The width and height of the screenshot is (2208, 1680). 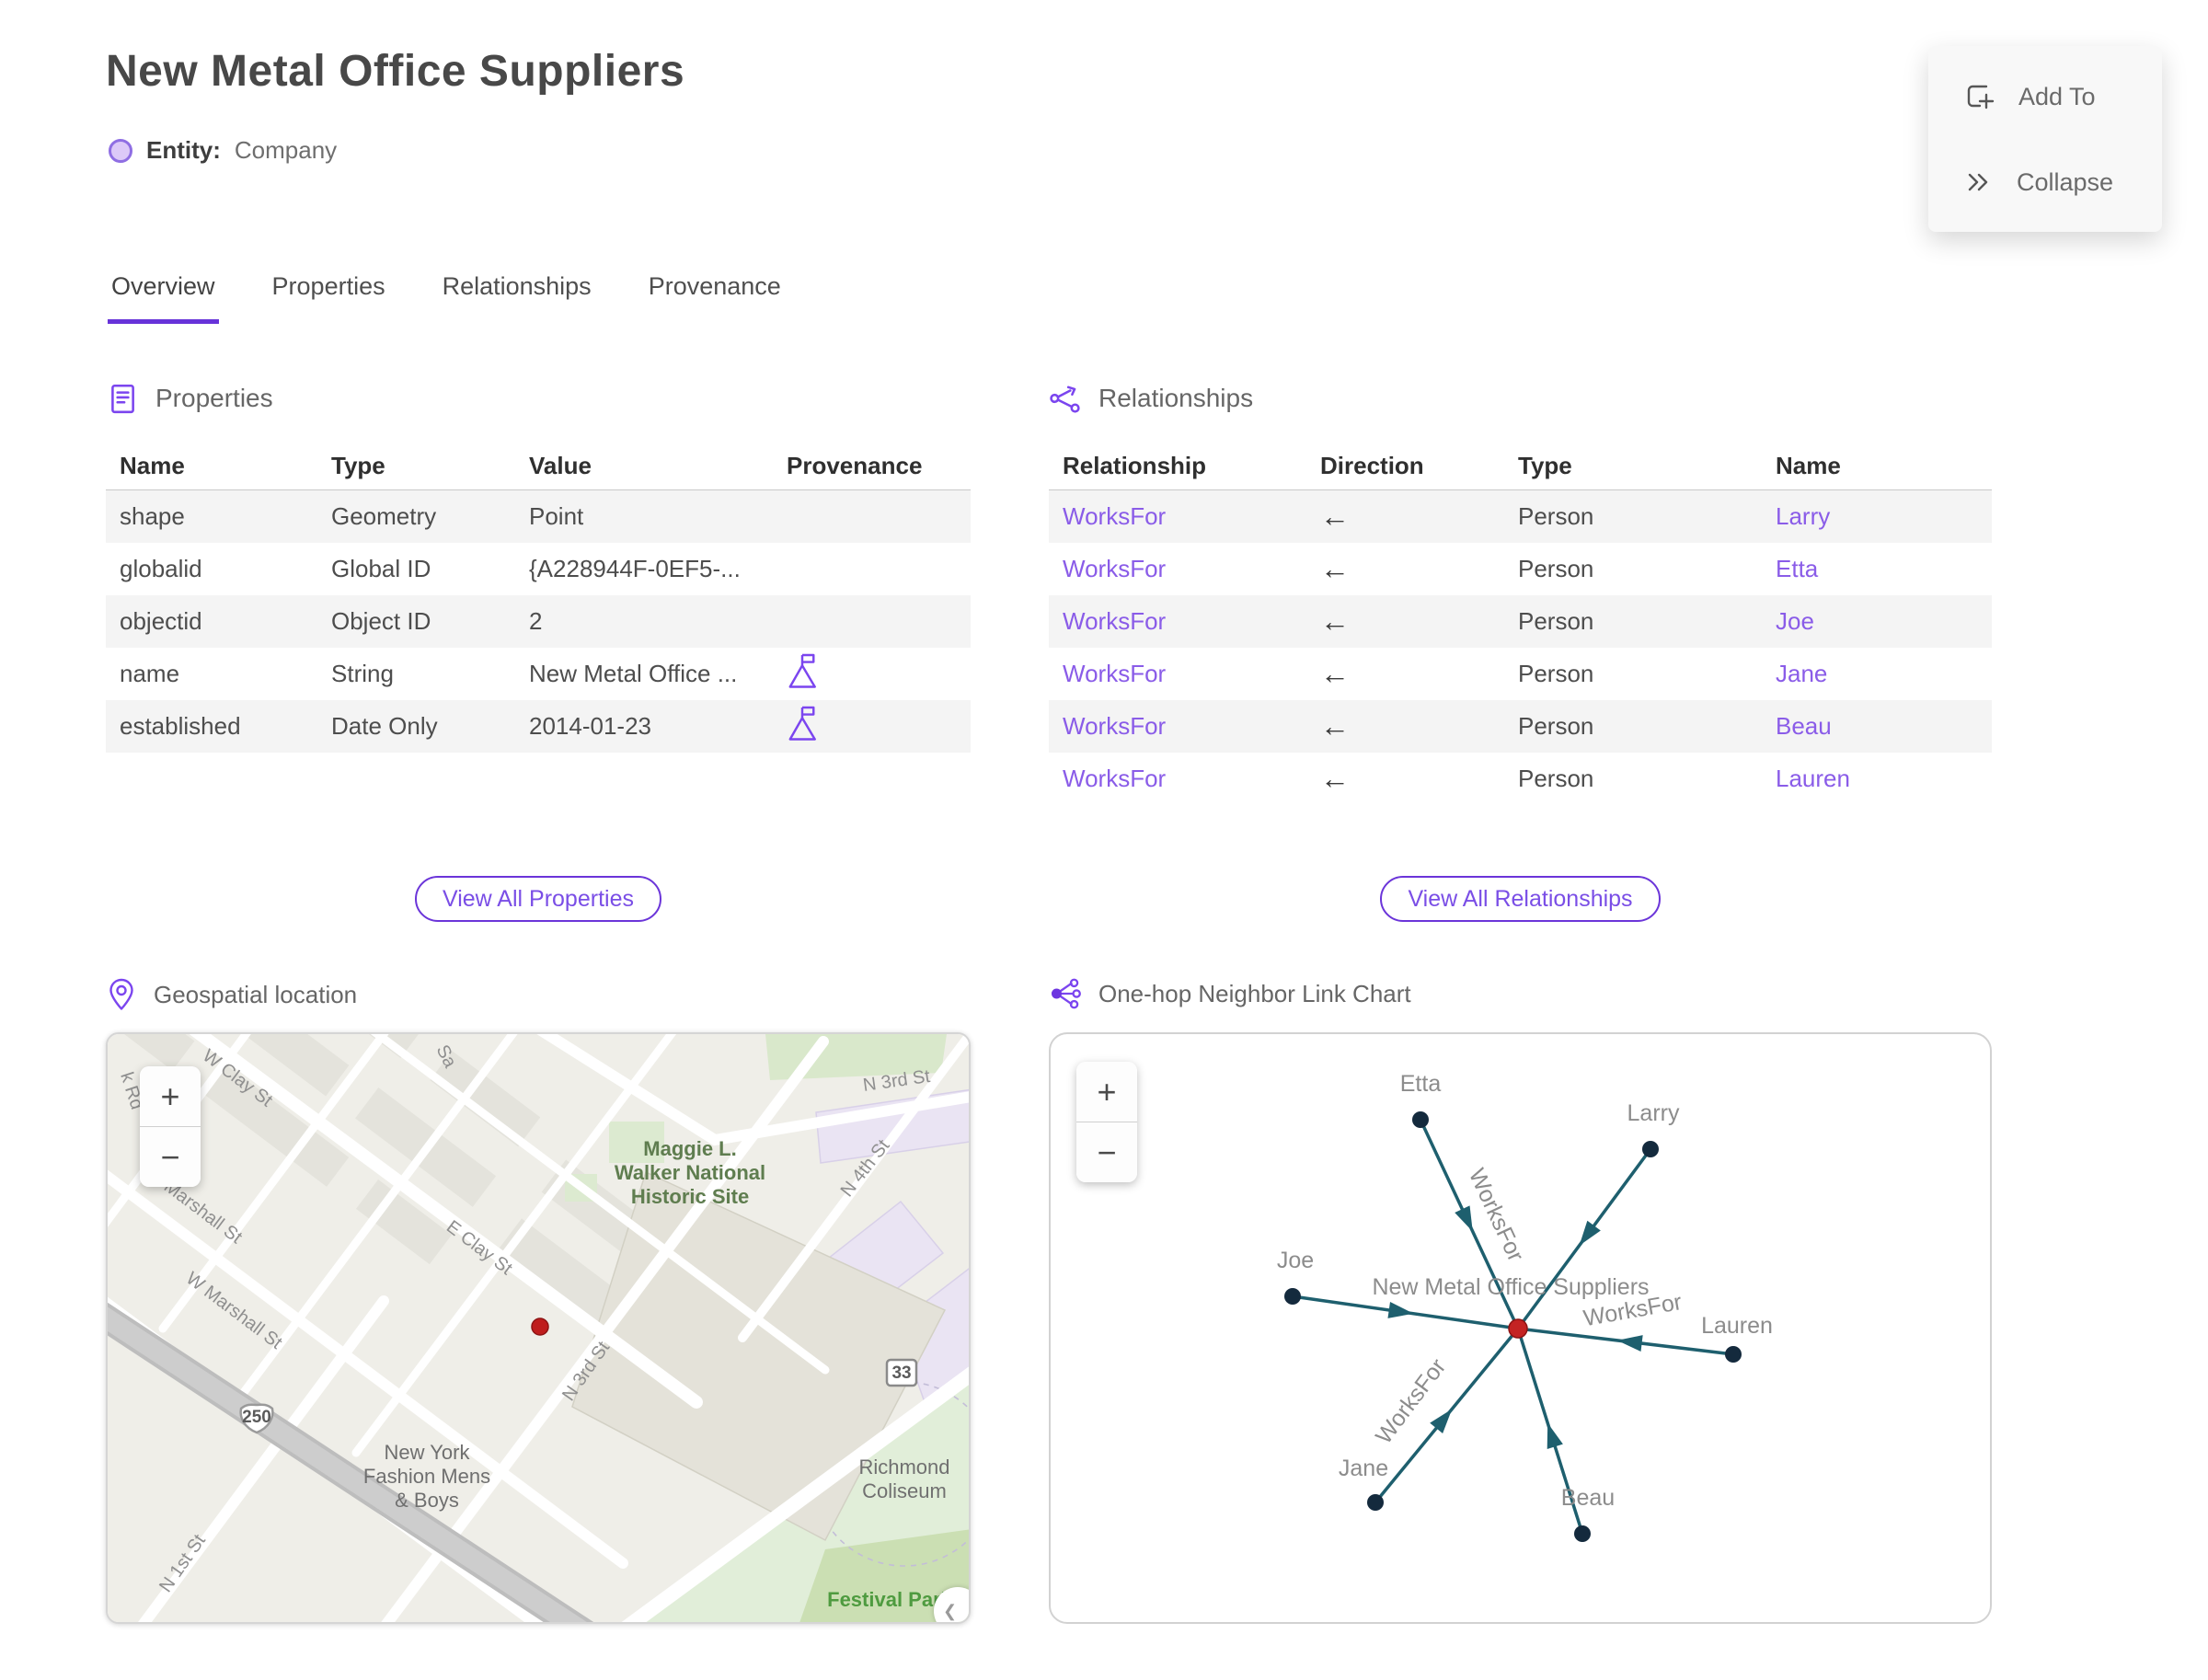 I want to click on node-label: Etta, so click(x=1421, y=1084).